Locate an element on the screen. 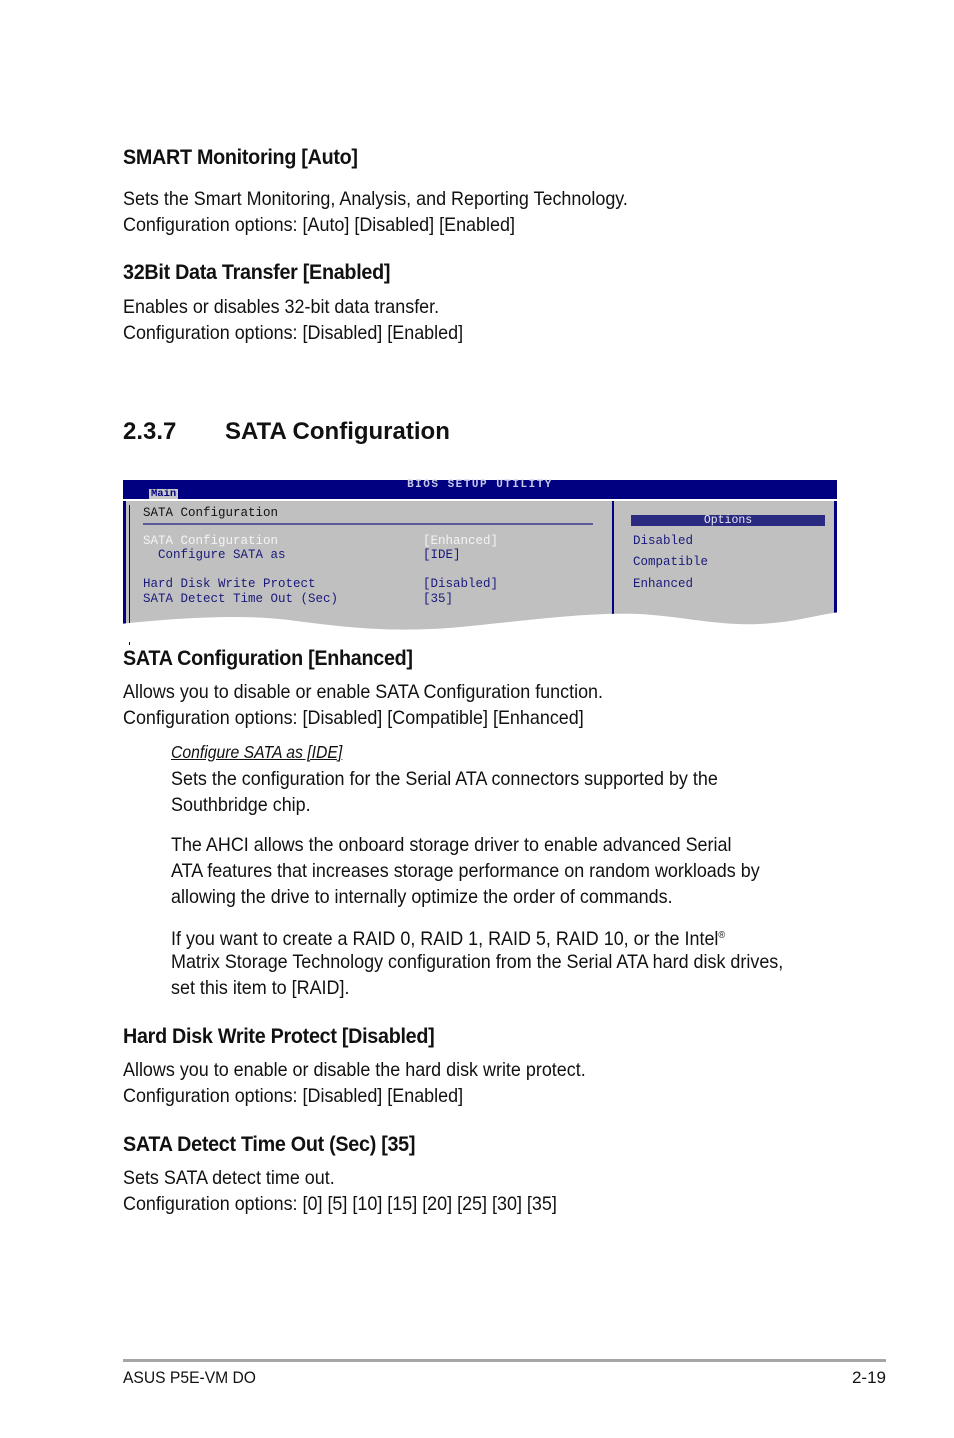 The height and width of the screenshot is (1438, 954). bios-tab-main: Main is located at coordinates (164, 494).